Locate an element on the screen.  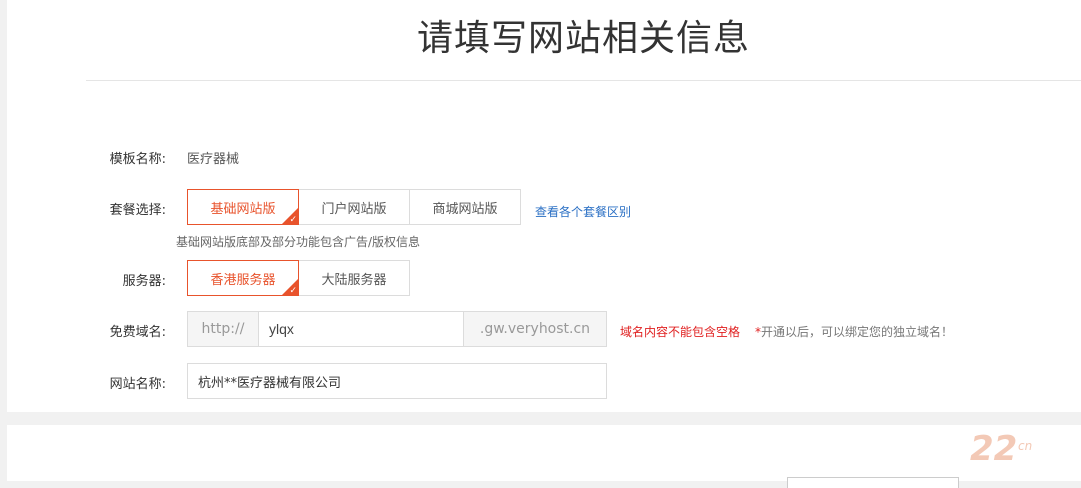
template-value: 医疗器械 is located at coordinates (213, 159).